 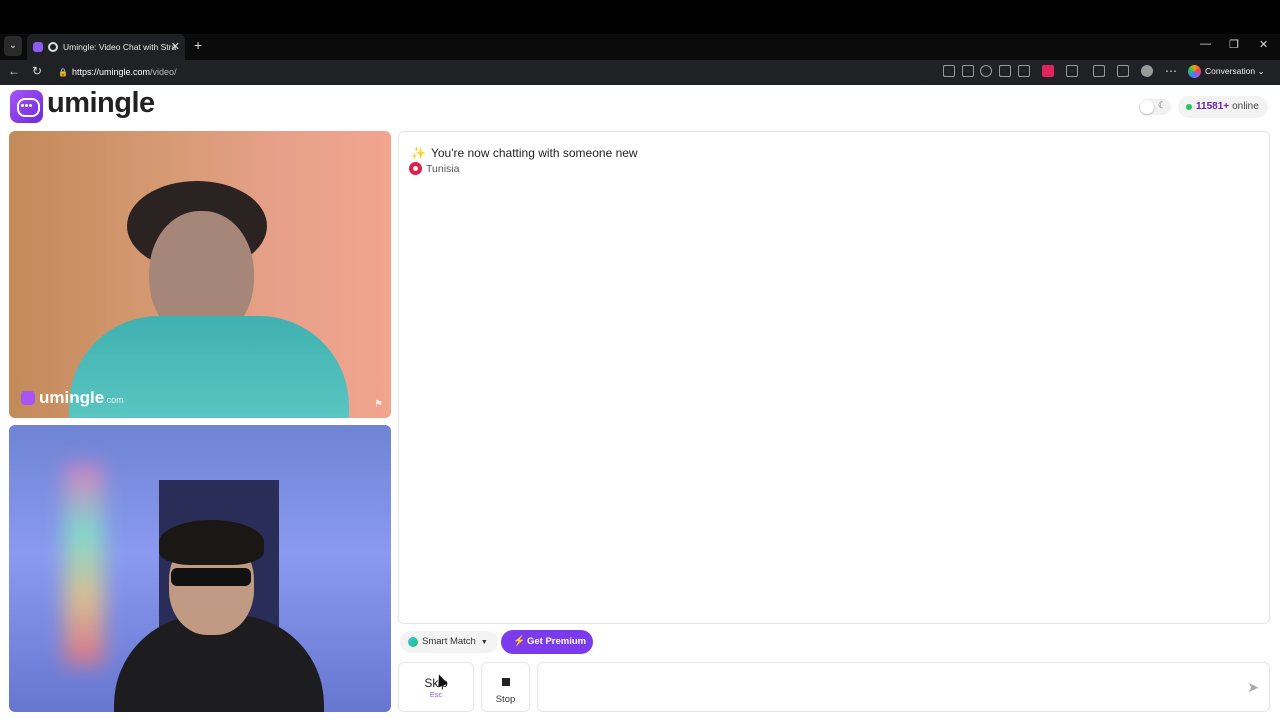 What do you see at coordinates (1162, 105) in the screenshot?
I see `moon-icon: ☾` at bounding box center [1162, 105].